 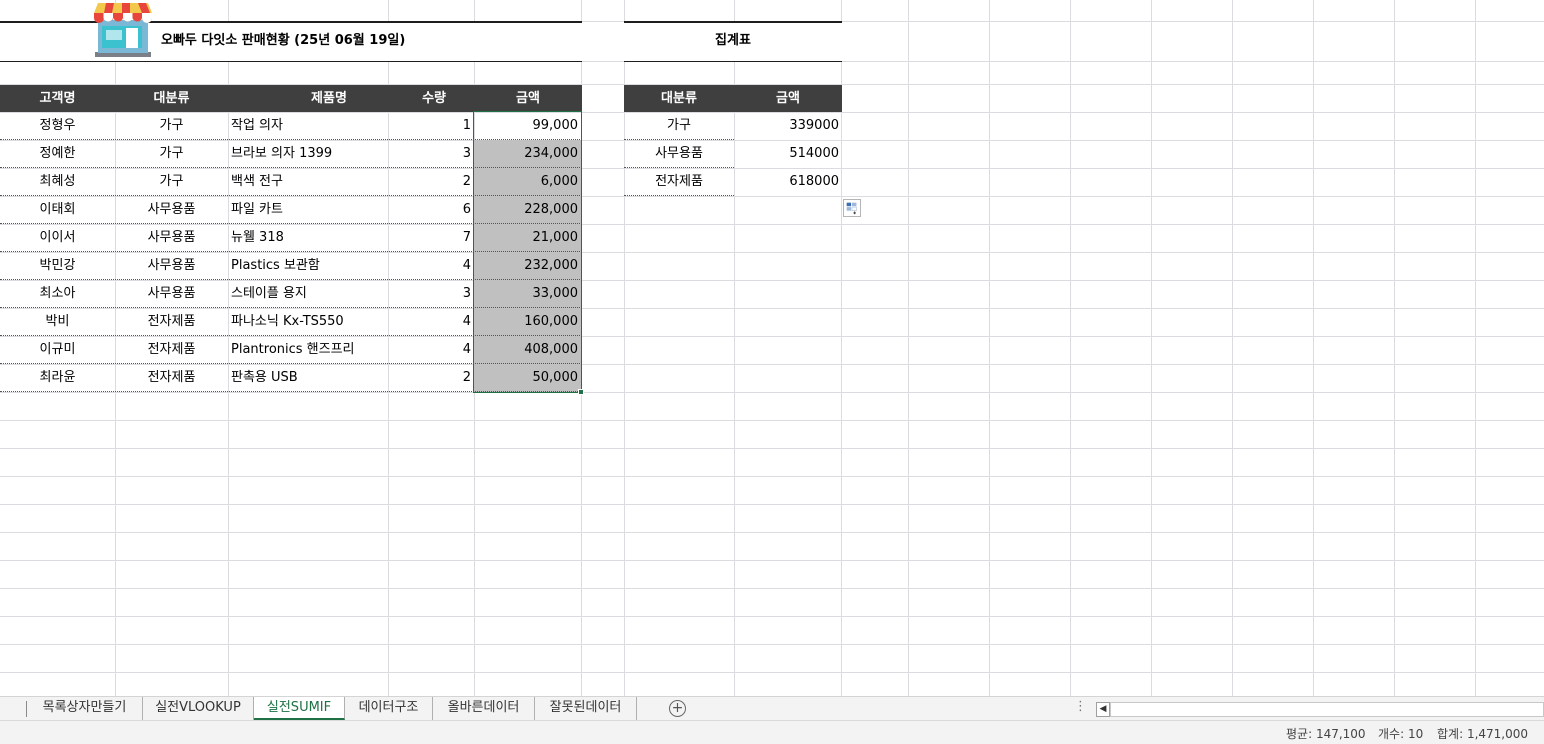 I want to click on summary-header-category: 대분류, so click(x=679, y=98).